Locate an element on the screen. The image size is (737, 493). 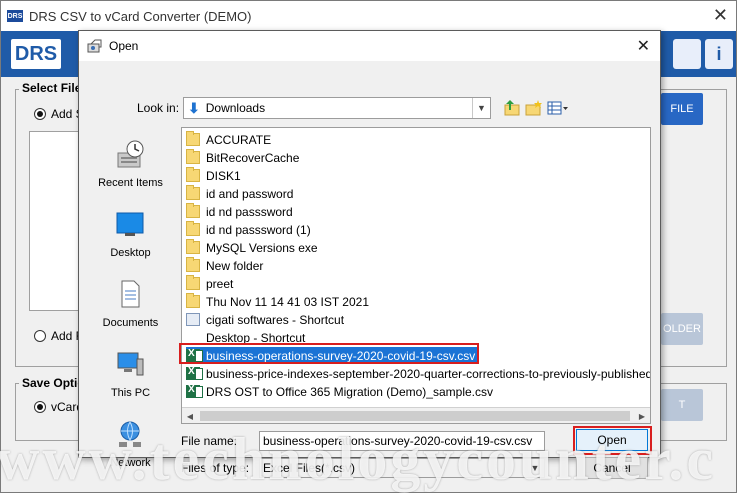
recent-items-icon is located at coordinates (130, 154).